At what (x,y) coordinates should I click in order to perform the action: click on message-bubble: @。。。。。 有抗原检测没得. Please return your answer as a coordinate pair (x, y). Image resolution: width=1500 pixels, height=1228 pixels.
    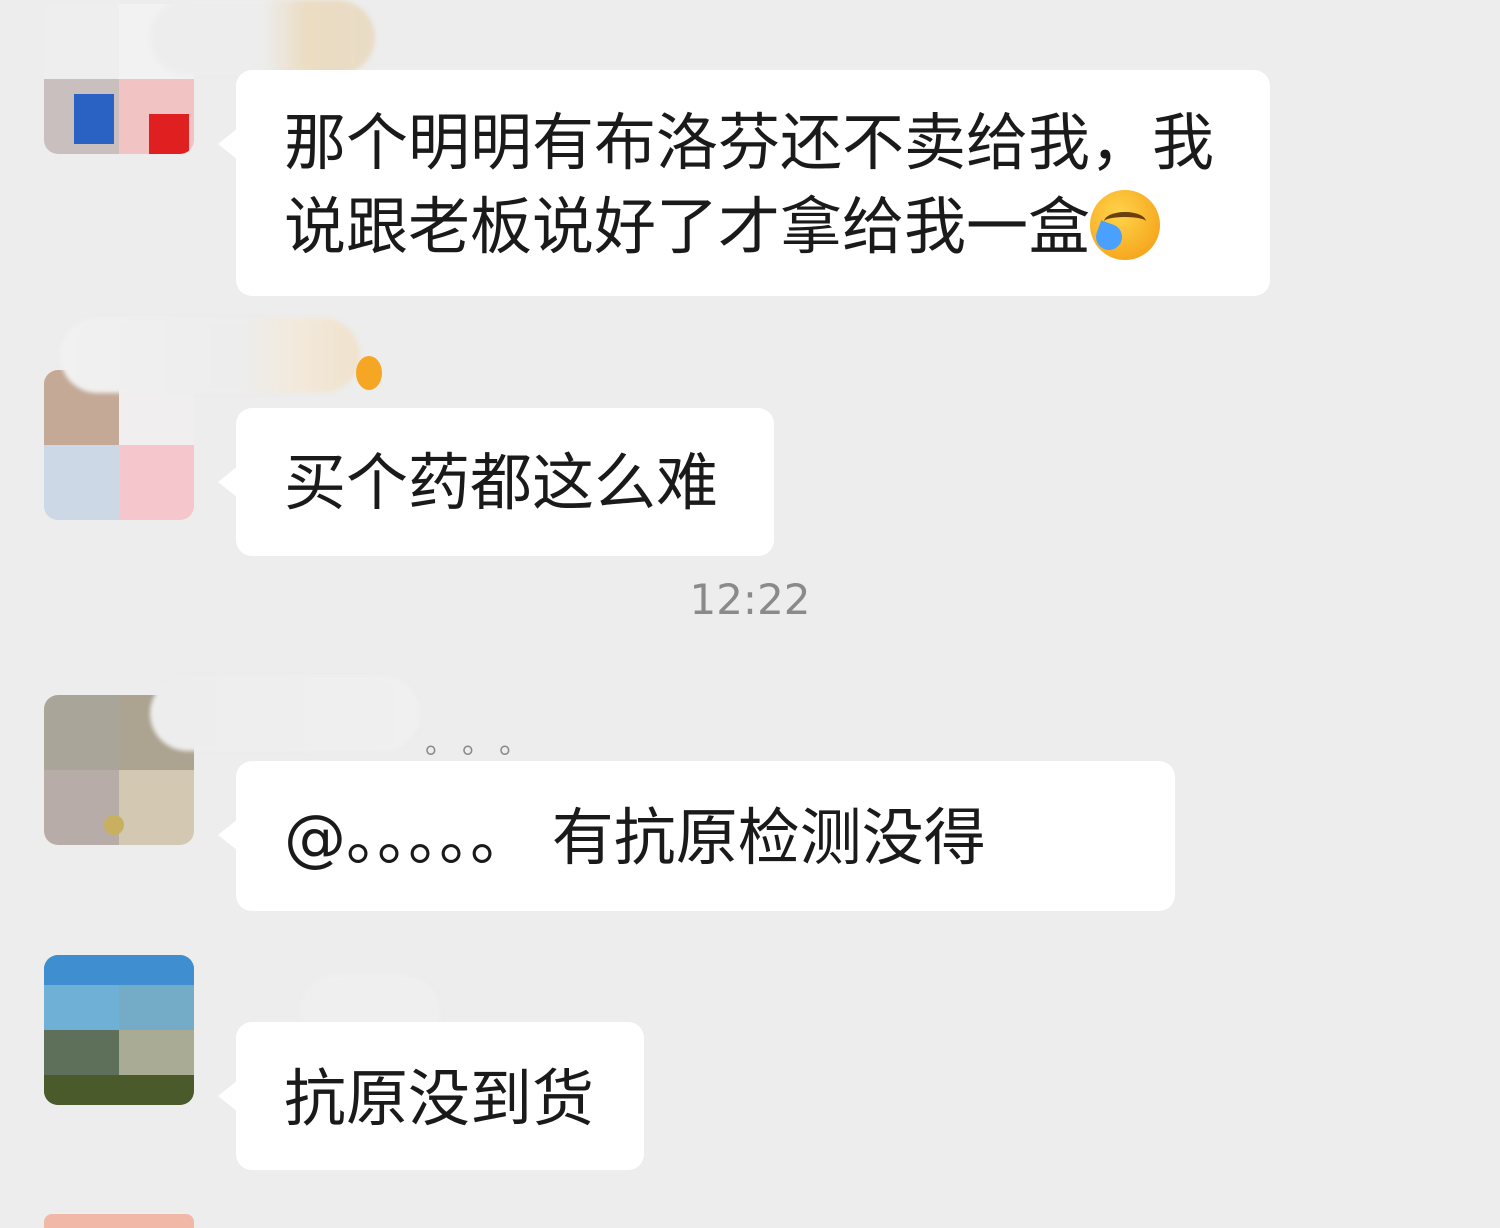
    Looking at the image, I should click on (696, 836).